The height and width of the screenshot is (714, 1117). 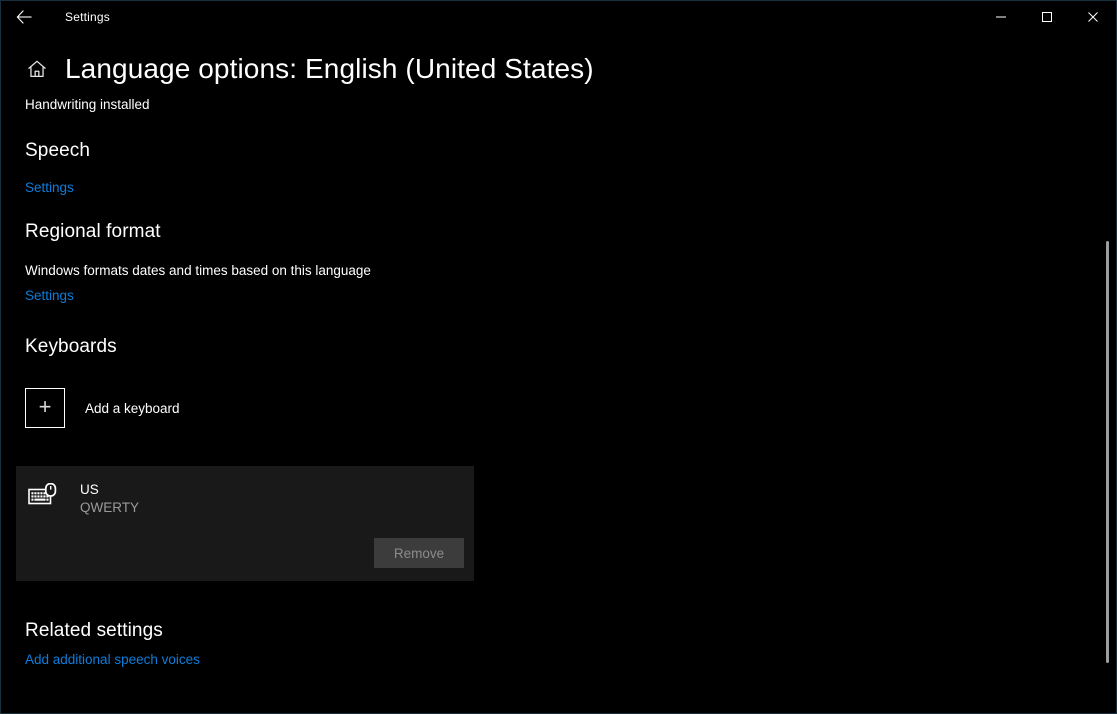 I want to click on scrollbar-thumb, so click(x=1107, y=452).